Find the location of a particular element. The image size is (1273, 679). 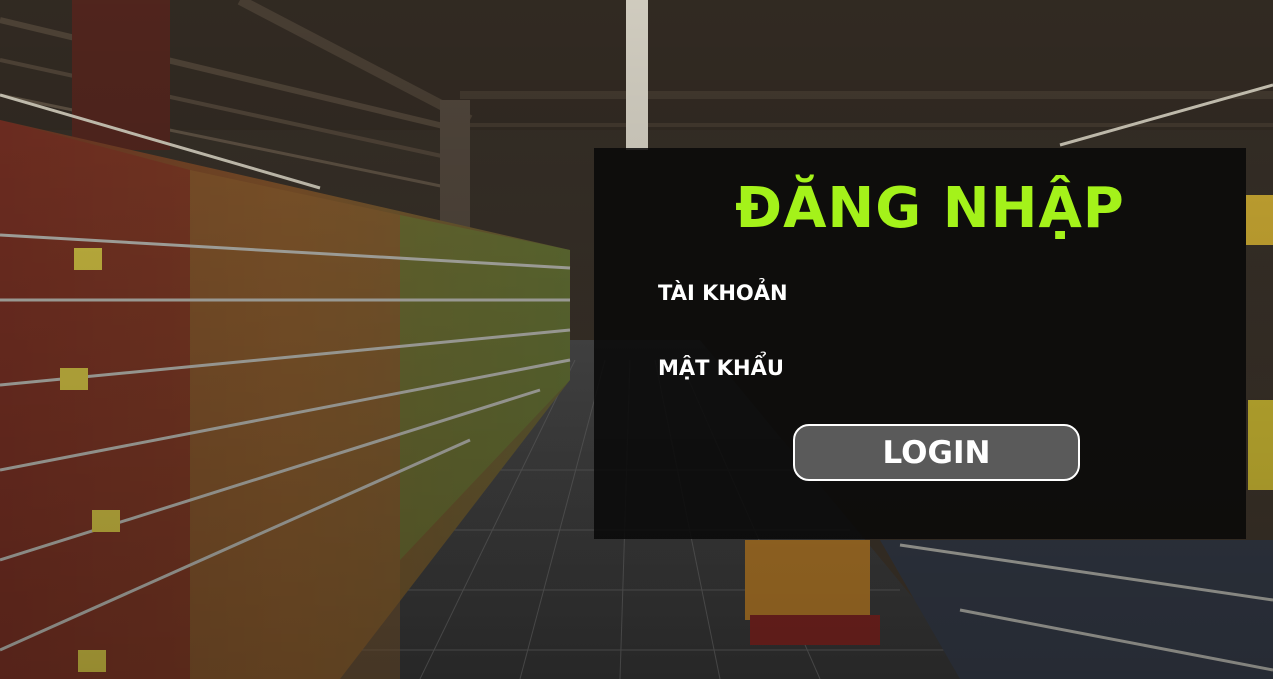

password-input is located at coordinates (1011, 370).